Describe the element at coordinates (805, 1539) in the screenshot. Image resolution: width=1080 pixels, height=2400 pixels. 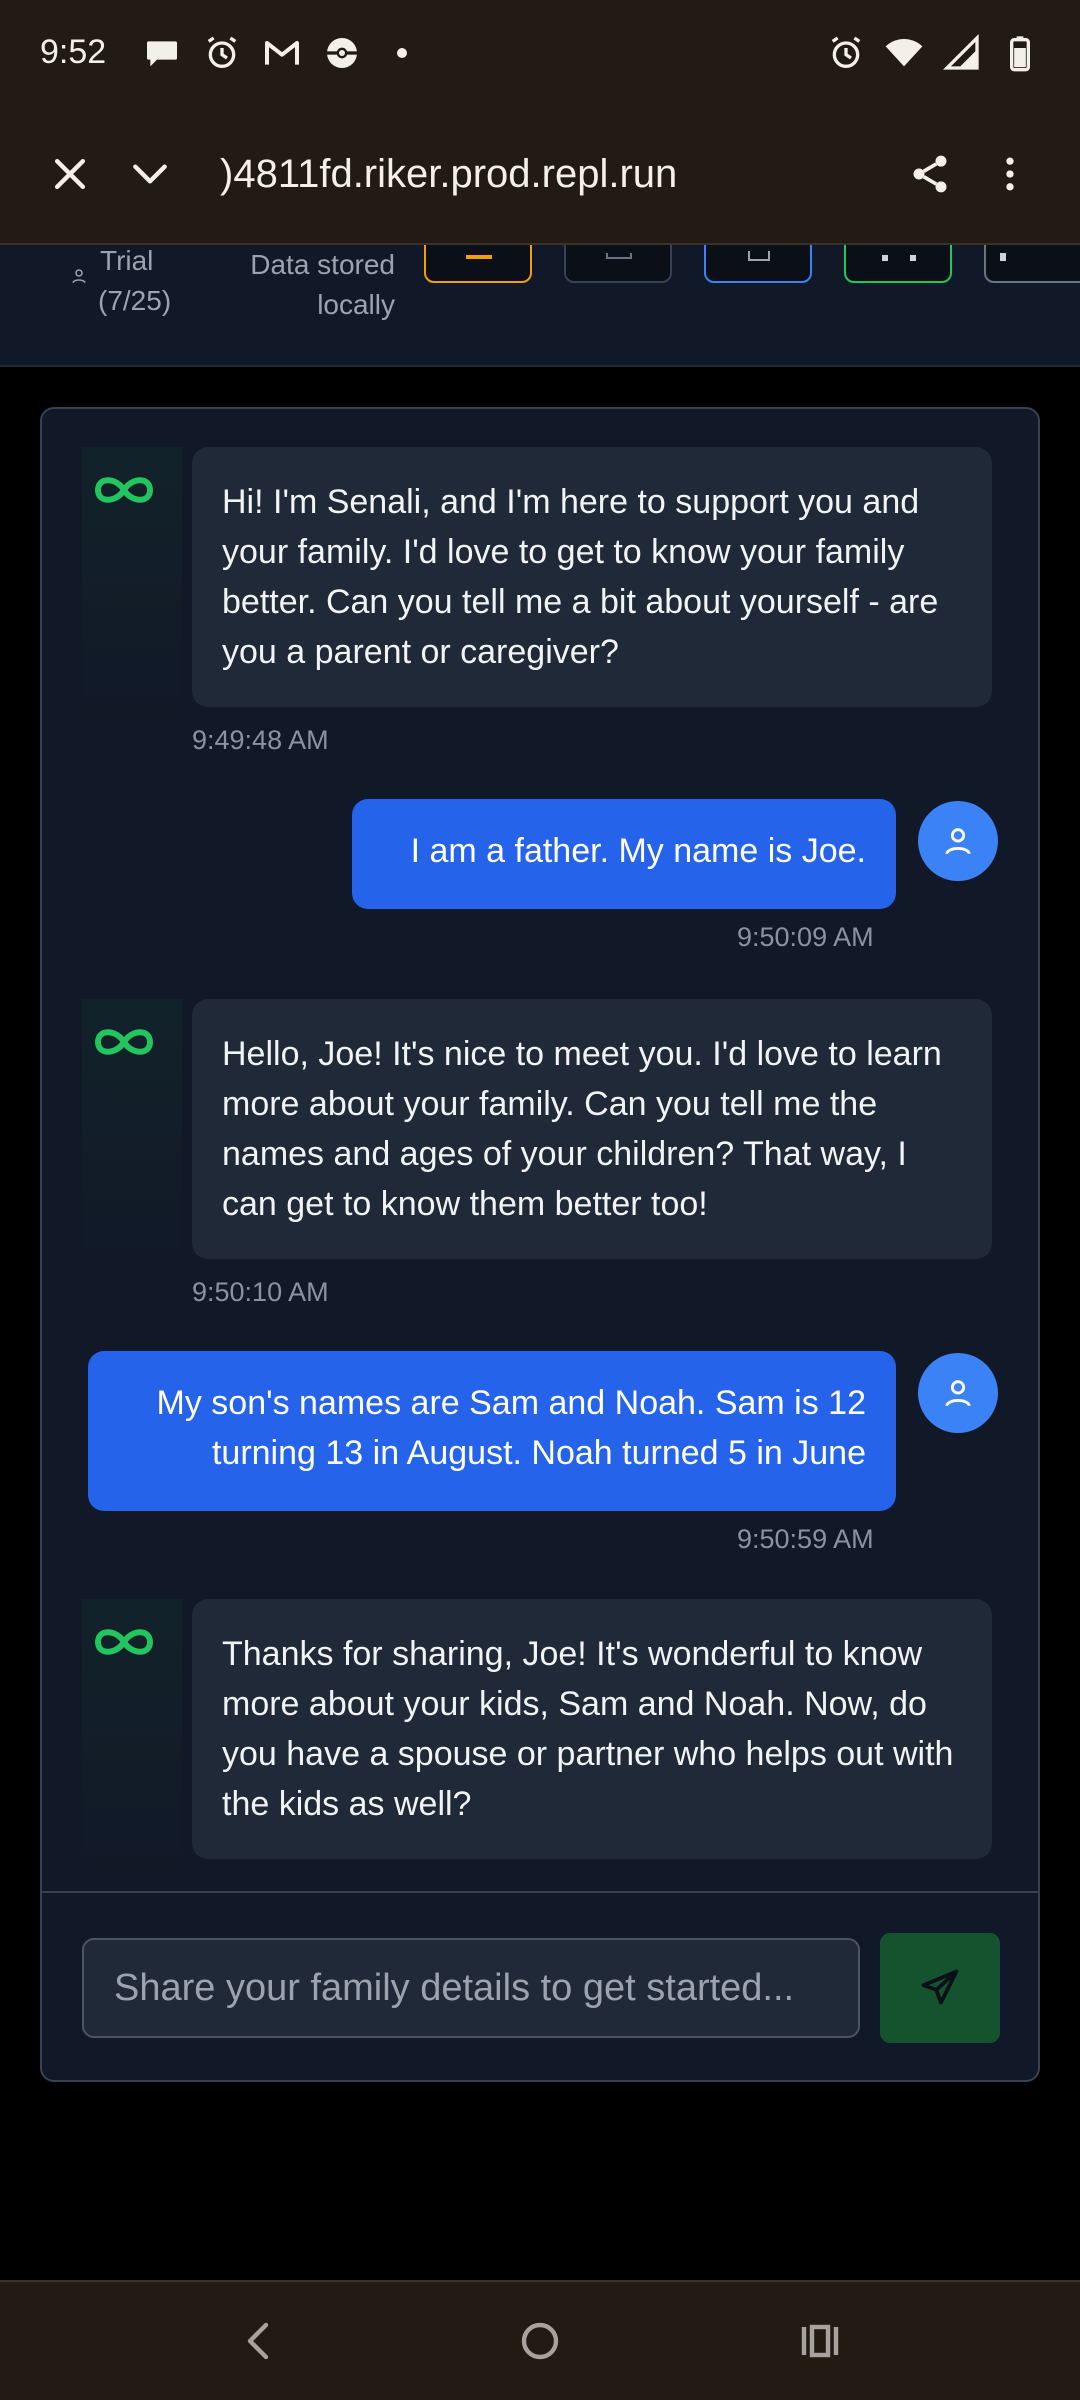
I see `message-timestamp: 9:50:59 AM` at that location.